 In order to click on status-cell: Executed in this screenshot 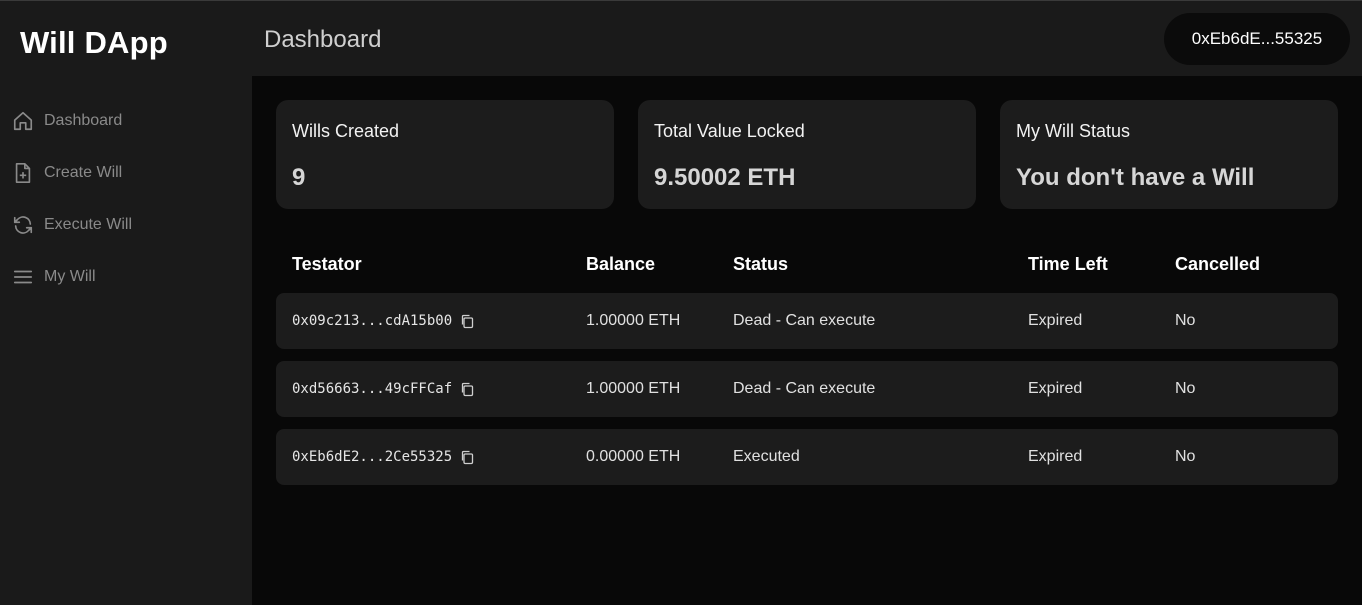, I will do `click(766, 456)`.